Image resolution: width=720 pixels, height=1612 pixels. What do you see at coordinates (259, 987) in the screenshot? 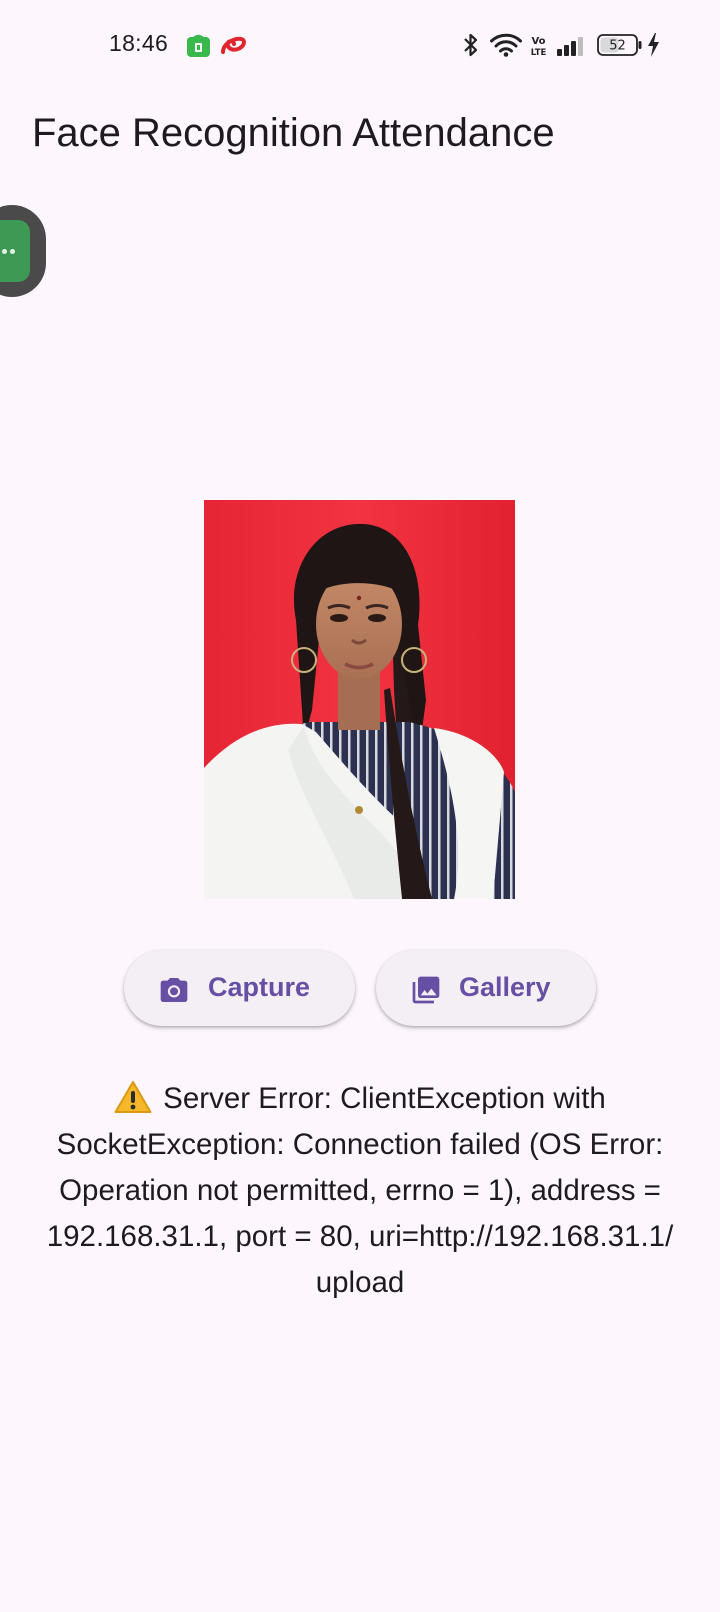
I see `capture-button-label: Capture` at bounding box center [259, 987].